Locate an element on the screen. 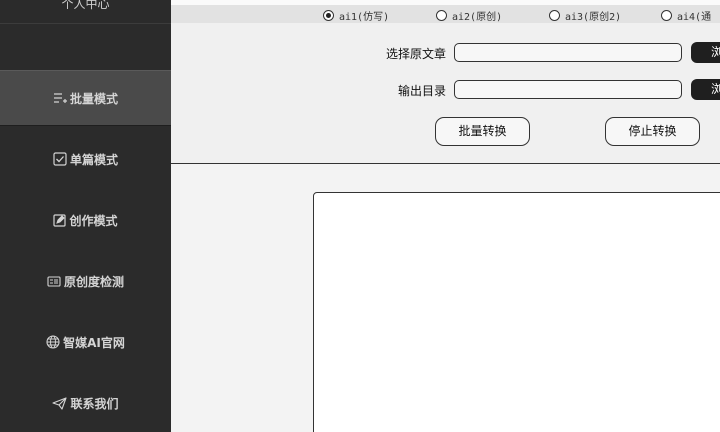 This screenshot has width=720, height=432. browse-output-button: 浏 is located at coordinates (705, 89).